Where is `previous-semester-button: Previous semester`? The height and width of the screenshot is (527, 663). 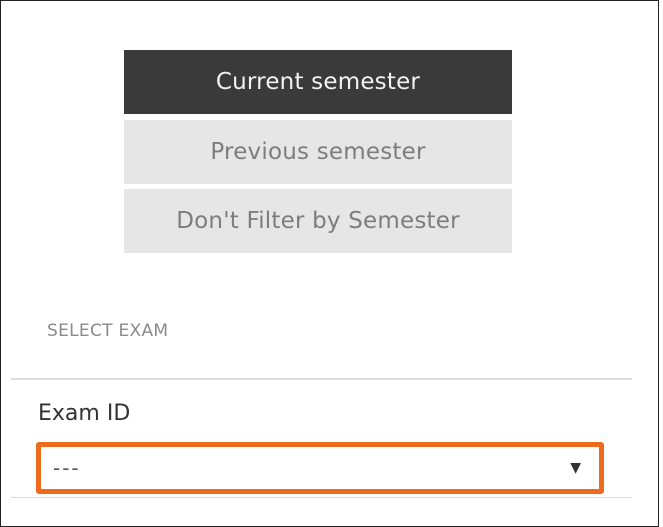
previous-semester-button: Previous semester is located at coordinates (318, 152).